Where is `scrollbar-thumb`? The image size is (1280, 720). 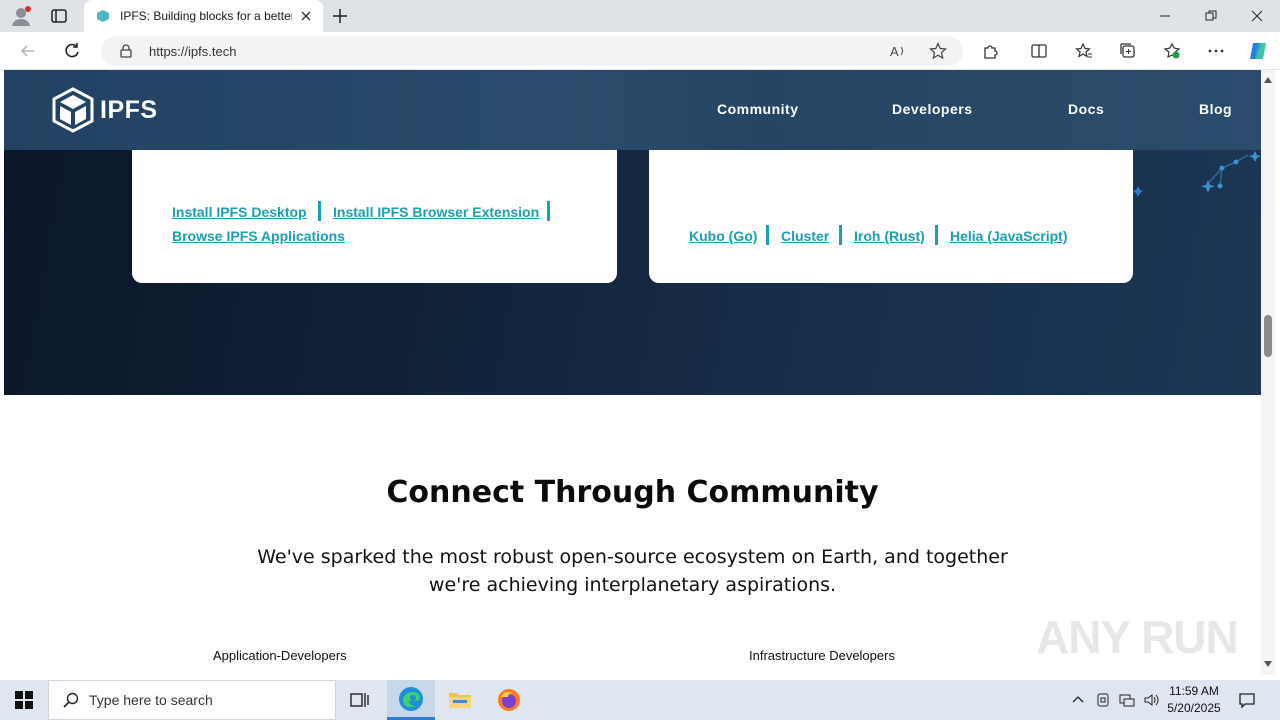 scrollbar-thumb is located at coordinates (1268, 336).